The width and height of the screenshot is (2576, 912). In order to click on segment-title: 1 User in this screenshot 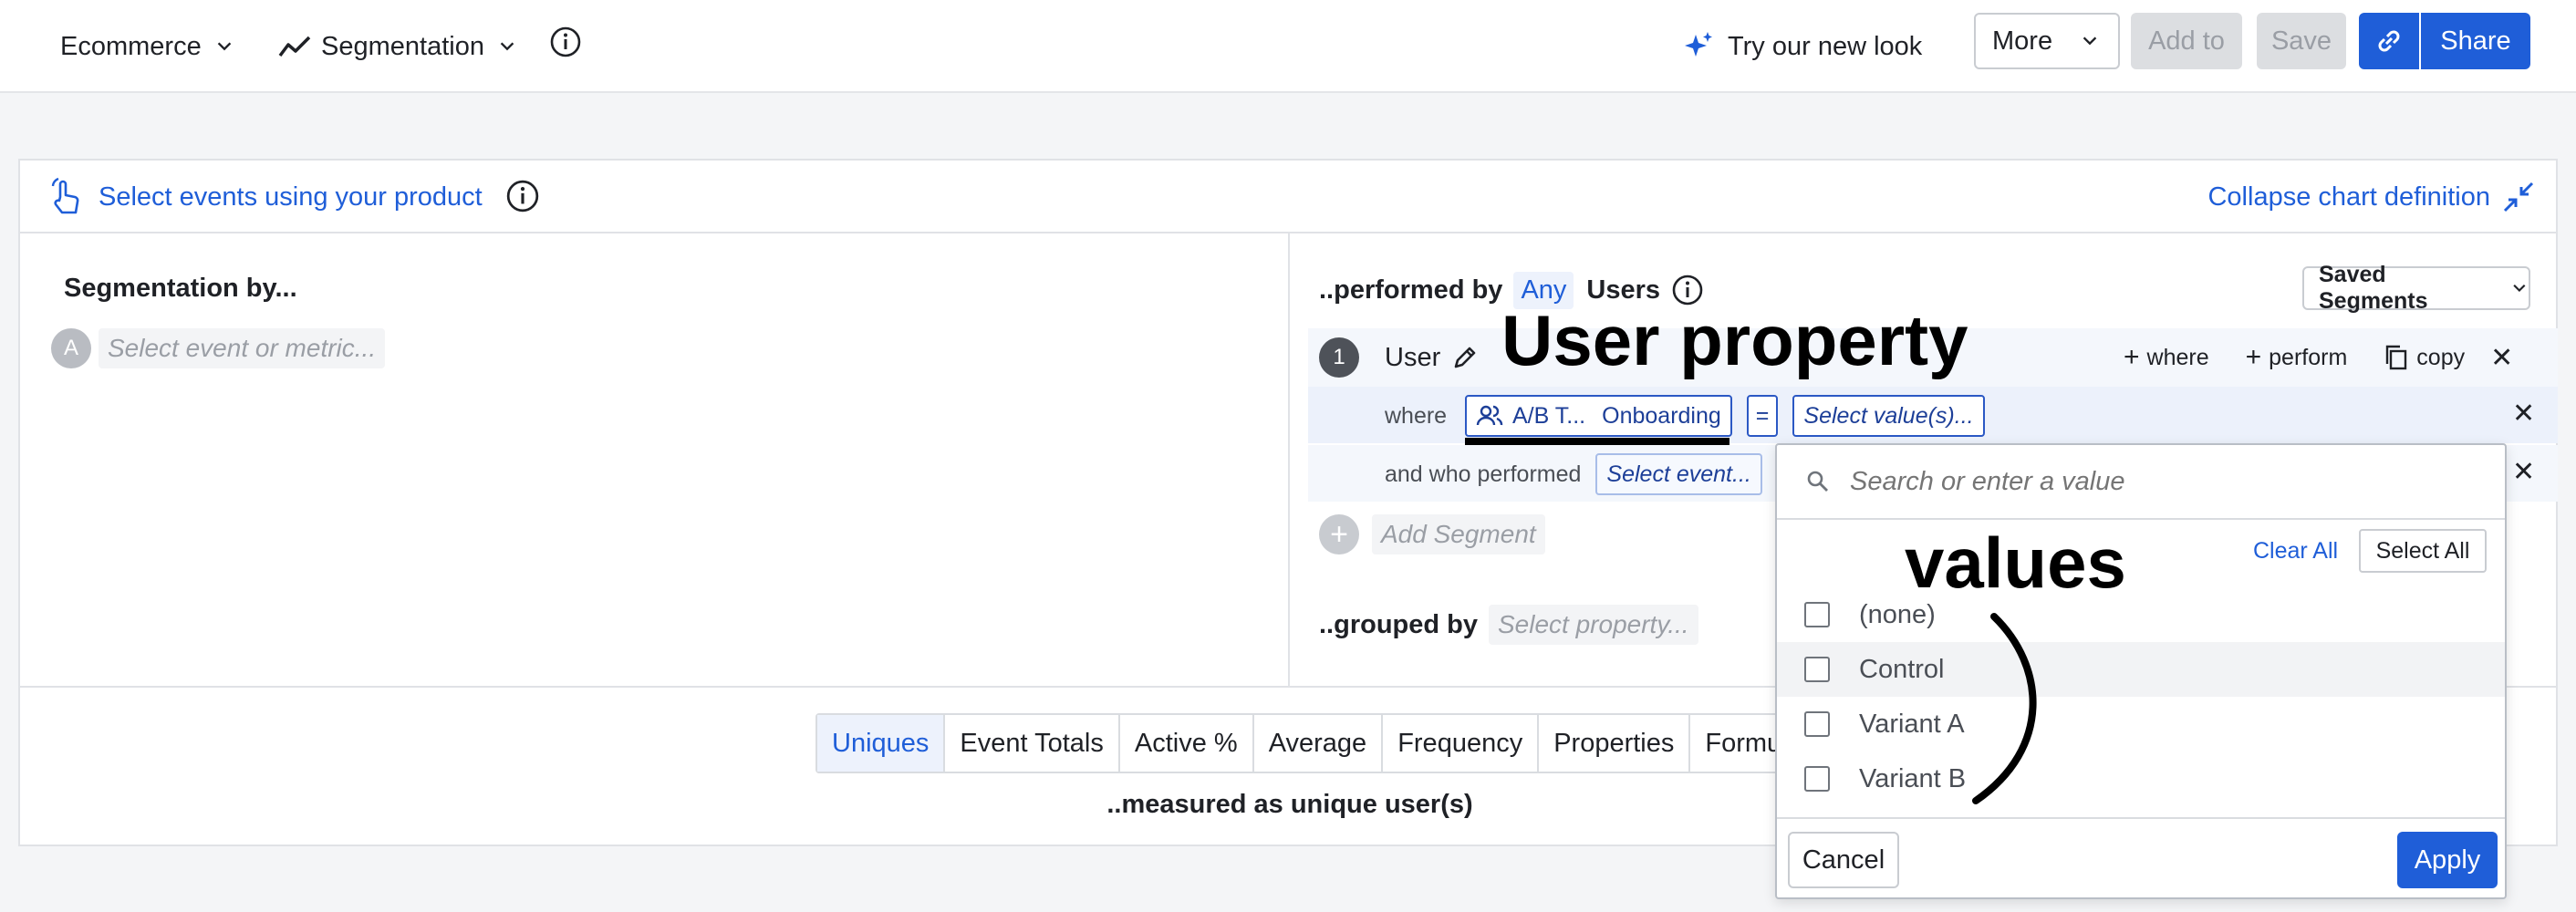, I will do `click(1399, 357)`.